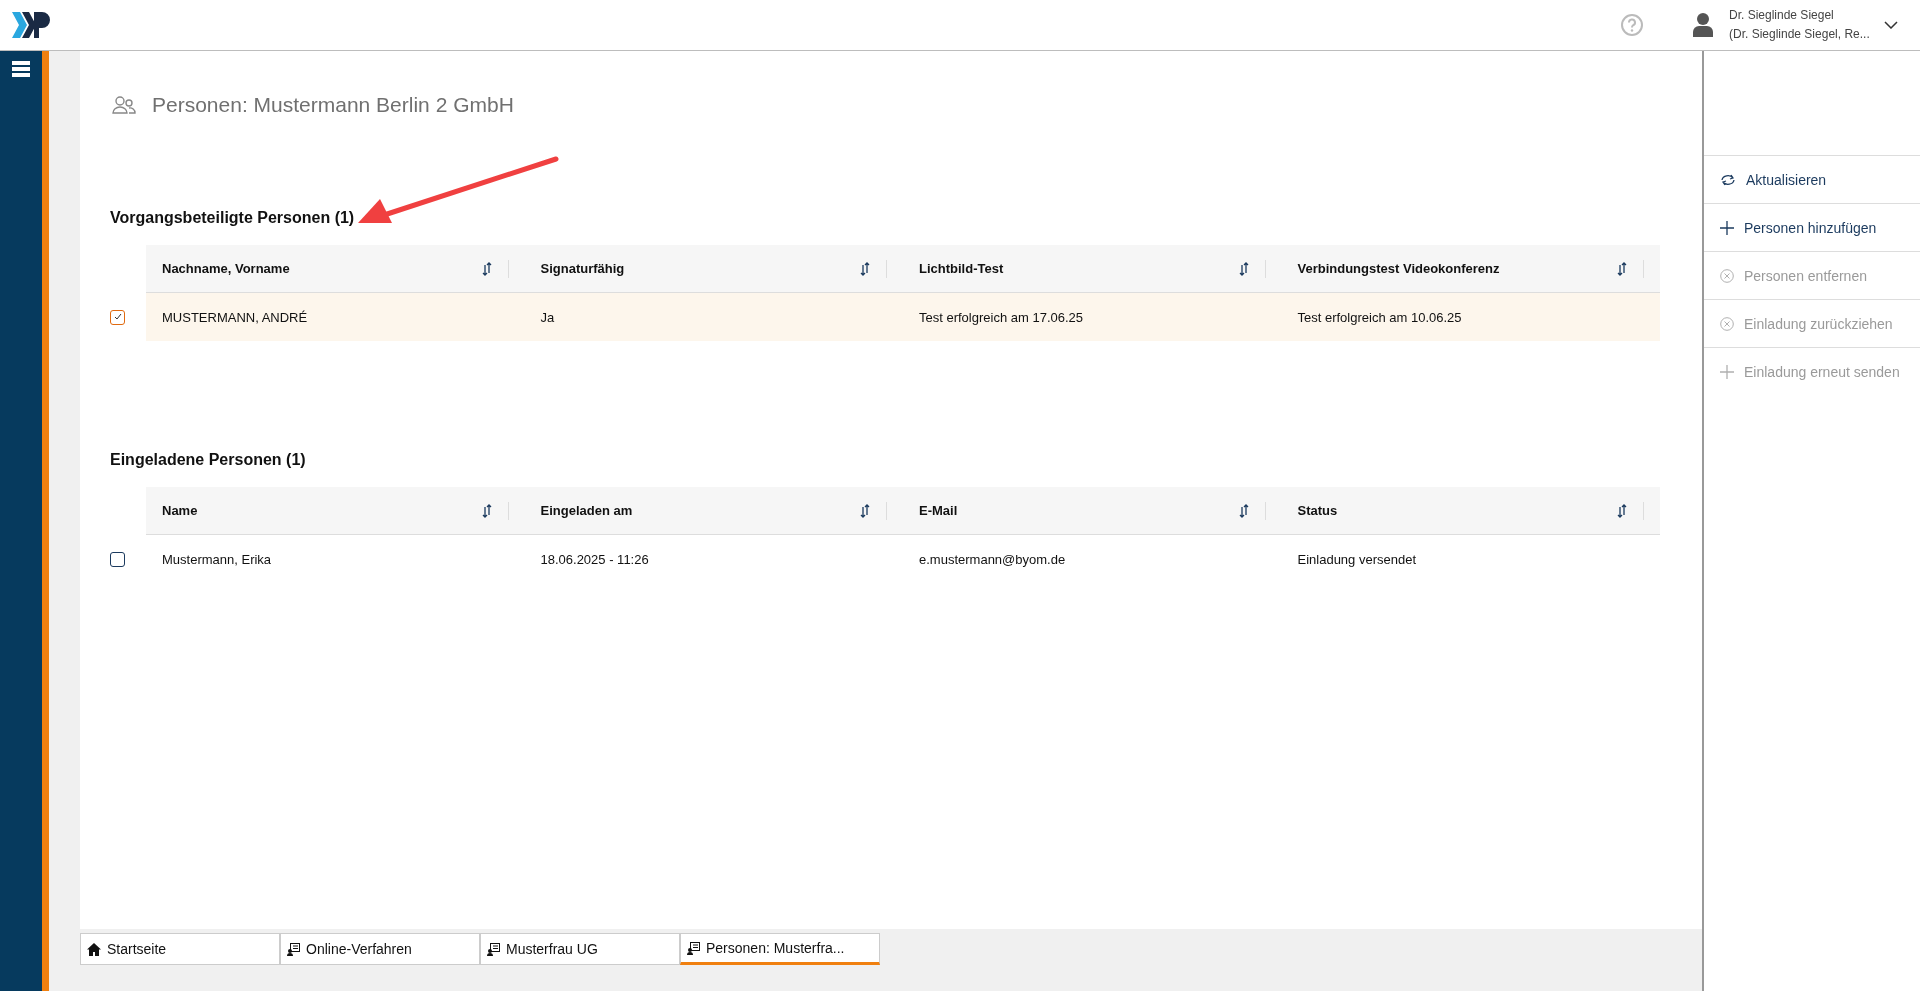 The width and height of the screenshot is (1920, 991). What do you see at coordinates (322, 268) in the screenshot?
I see `column-header: Nachname, Vorname` at bounding box center [322, 268].